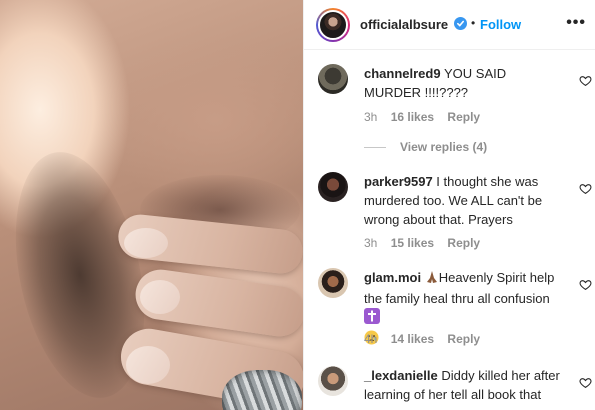 This screenshot has height=410, width=595. I want to click on author-username: officialalbsure, so click(404, 24).